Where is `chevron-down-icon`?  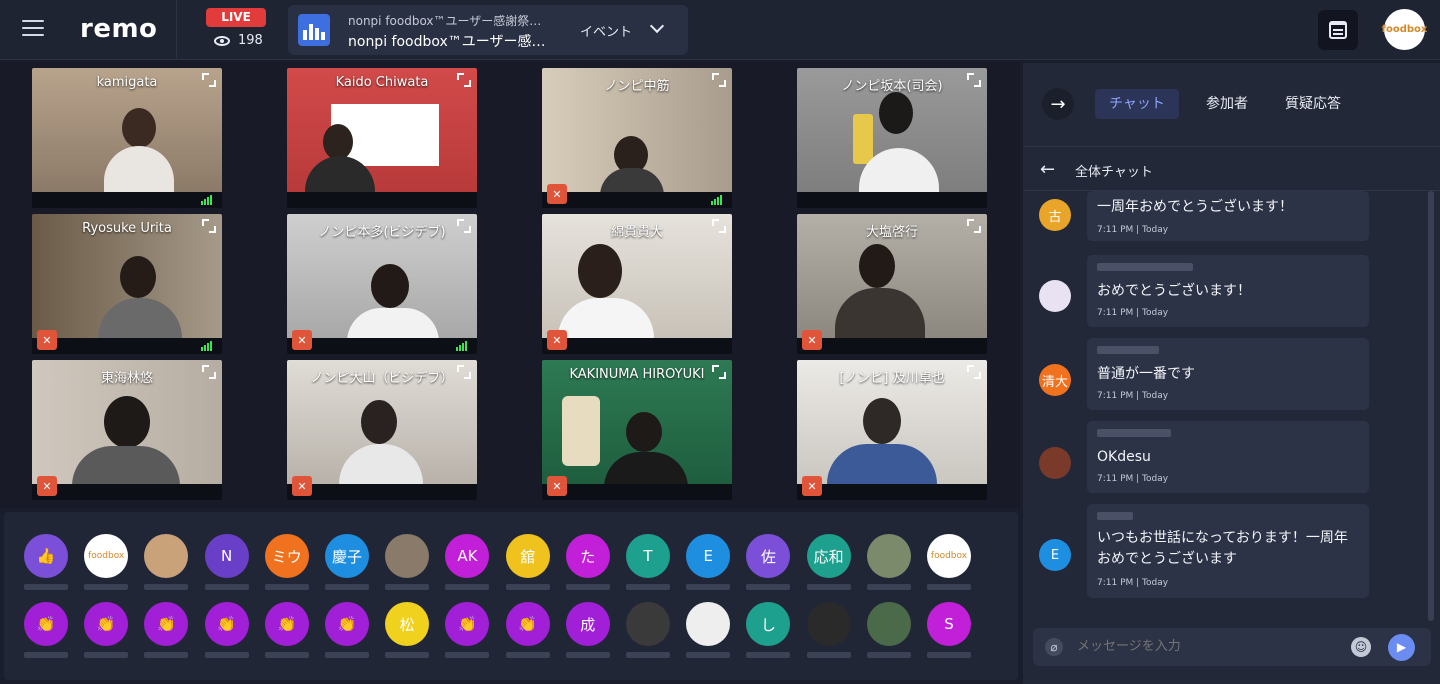
chevron-down-icon is located at coordinates (657, 26).